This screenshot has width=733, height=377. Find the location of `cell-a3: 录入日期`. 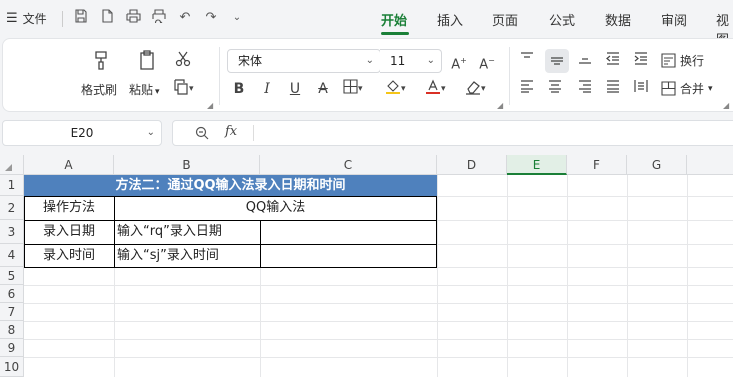

cell-a3: 录入日期 is located at coordinates (69, 232).